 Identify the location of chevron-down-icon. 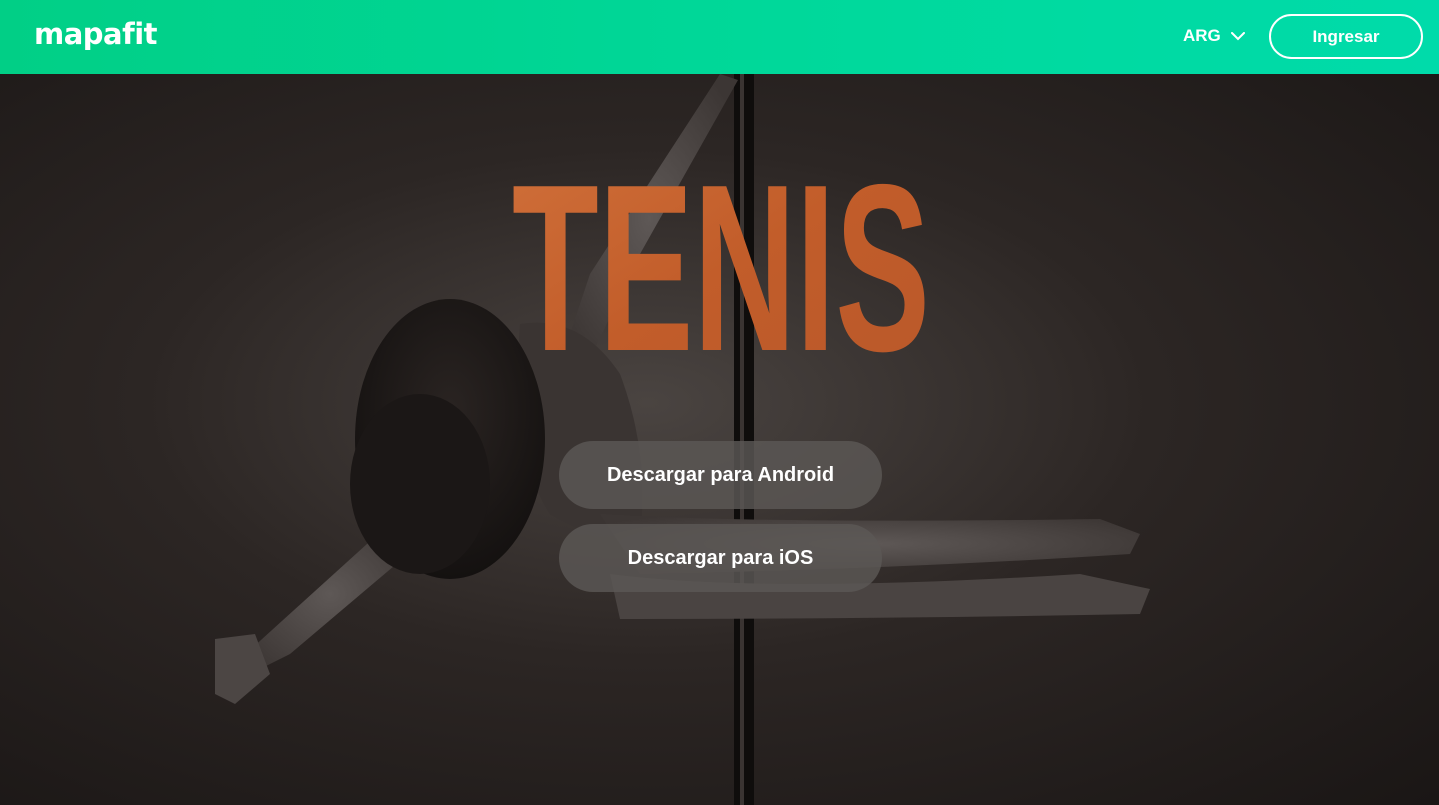
(1237, 35).